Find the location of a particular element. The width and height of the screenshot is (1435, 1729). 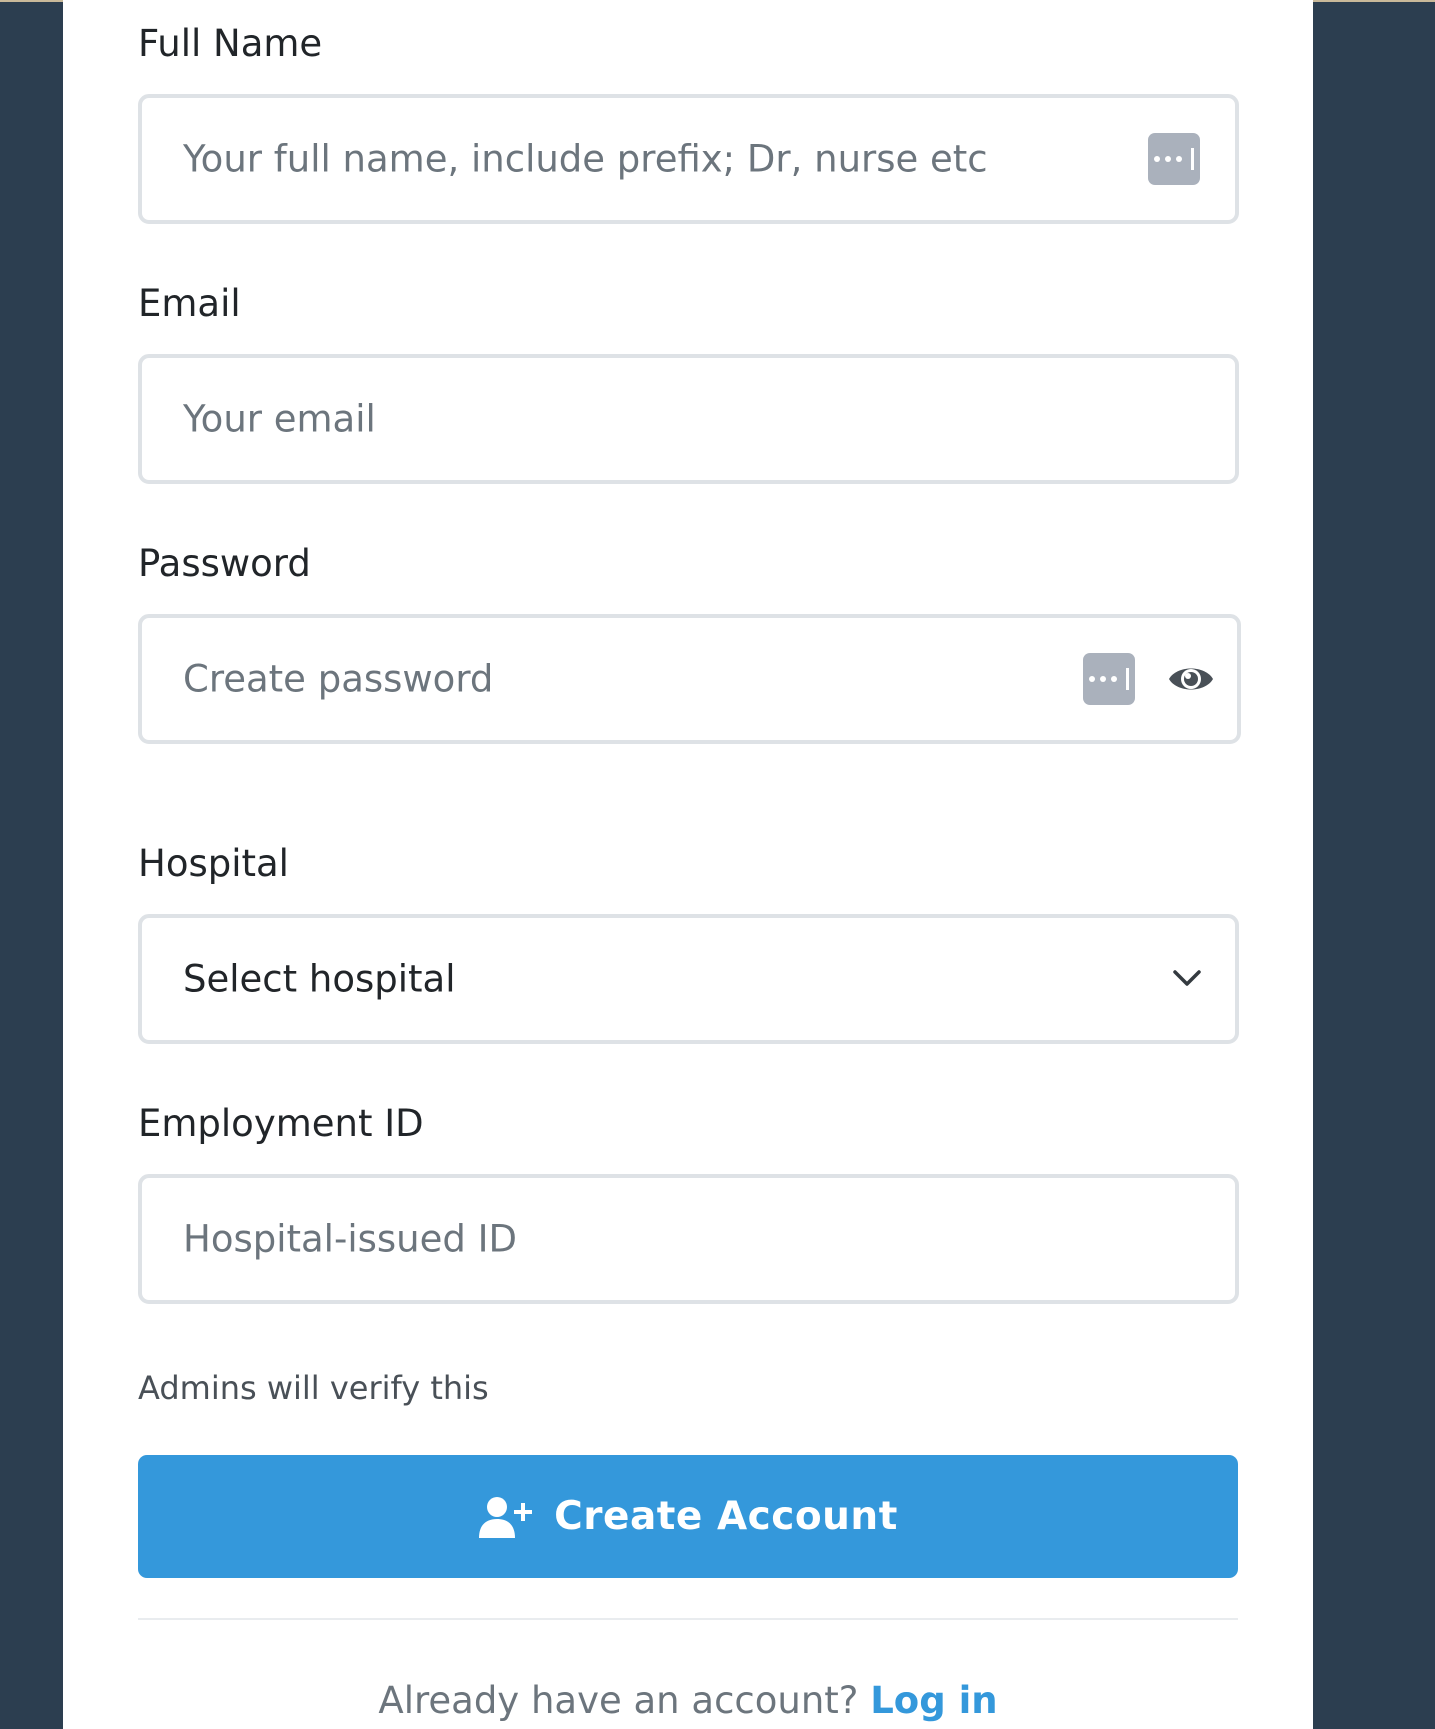

password-placeholder: Create password is located at coordinates (338, 679).